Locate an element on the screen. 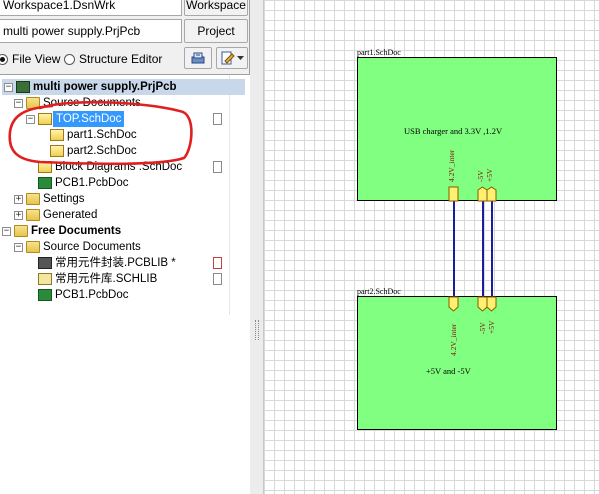  sheet1-label: part1.SchDoc is located at coordinates (379, 52).